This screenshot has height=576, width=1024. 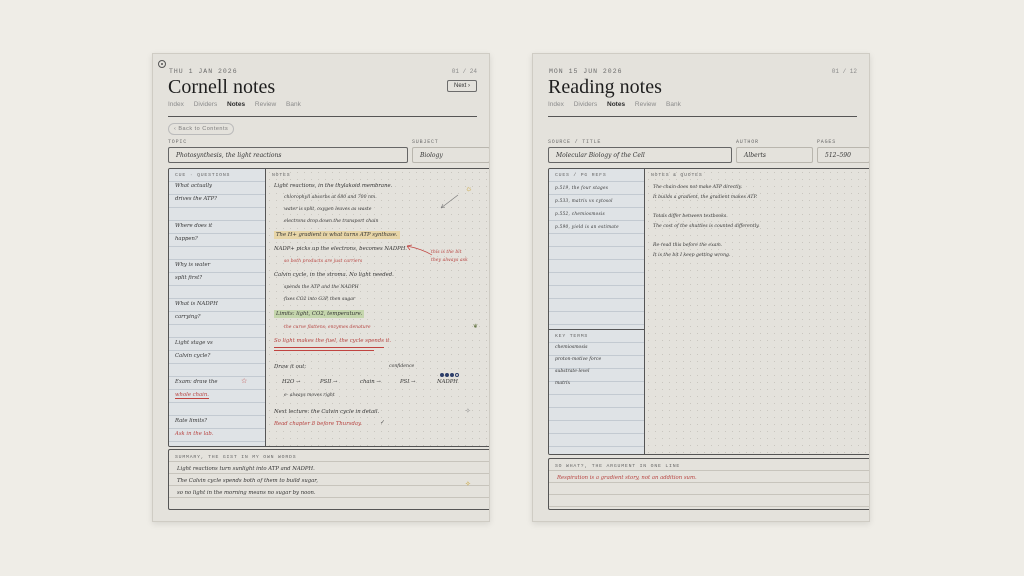 What do you see at coordinates (188, 317) in the screenshot?
I see `cue-4b: carrying?` at bounding box center [188, 317].